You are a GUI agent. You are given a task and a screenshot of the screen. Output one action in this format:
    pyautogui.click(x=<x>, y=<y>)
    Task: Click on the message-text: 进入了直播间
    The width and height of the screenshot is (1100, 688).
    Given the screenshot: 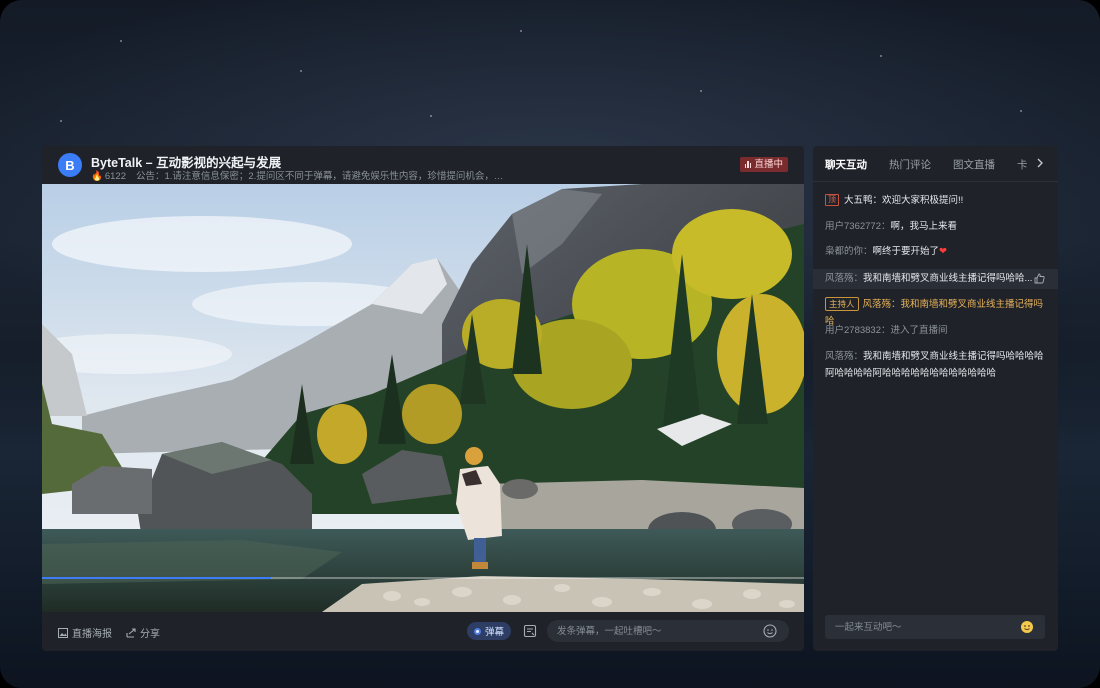 What is the action you would take?
    pyautogui.click(x=919, y=330)
    